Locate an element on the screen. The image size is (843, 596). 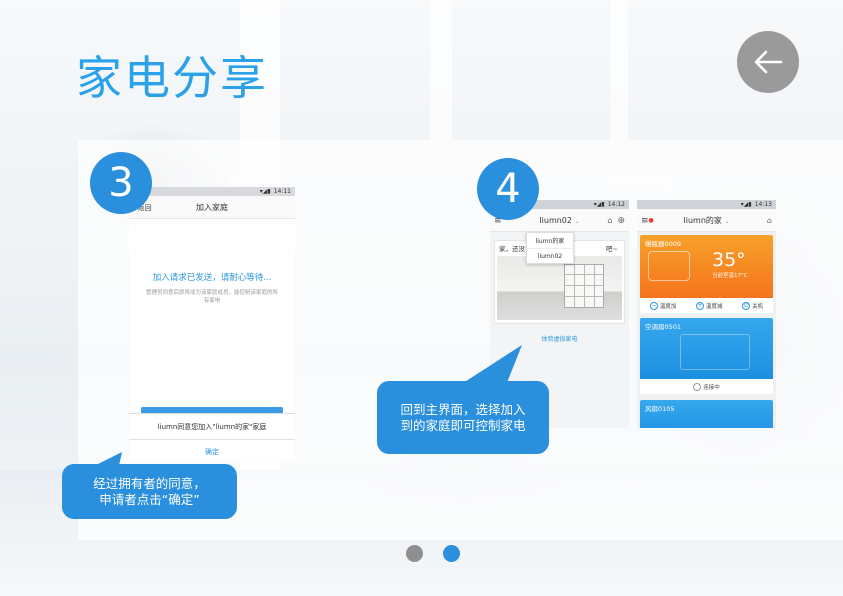
callout-line: 到的家庭即可控制家电 is located at coordinates (463, 425).